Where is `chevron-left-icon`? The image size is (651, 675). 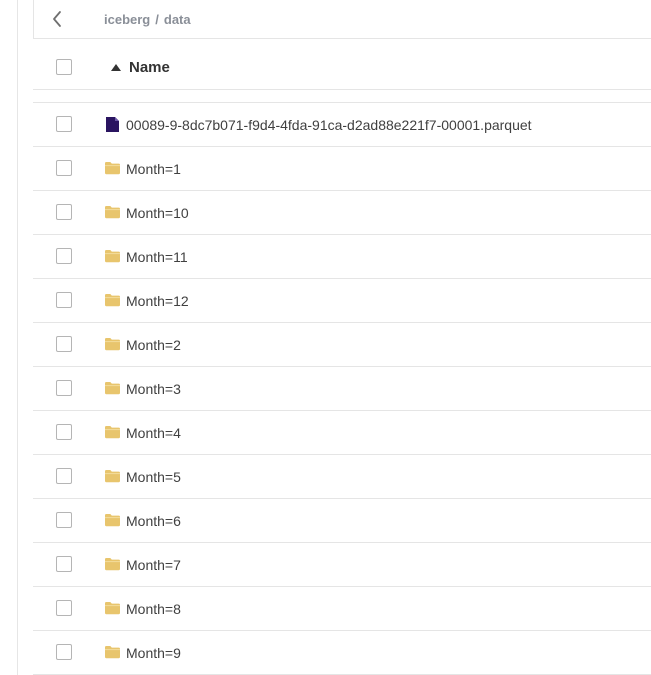
chevron-left-icon is located at coordinates (57, 19).